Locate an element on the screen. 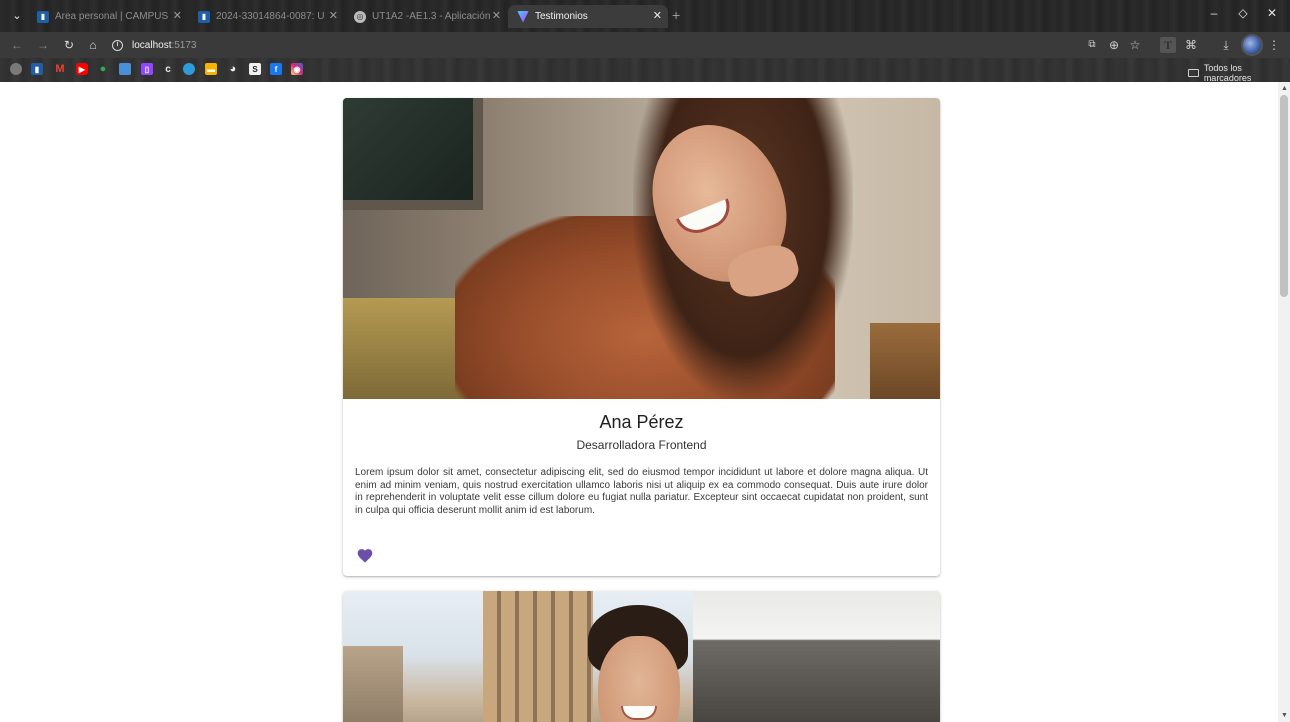 The width and height of the screenshot is (1290, 722). globe-icon: ◎ is located at coordinates (360, 16).